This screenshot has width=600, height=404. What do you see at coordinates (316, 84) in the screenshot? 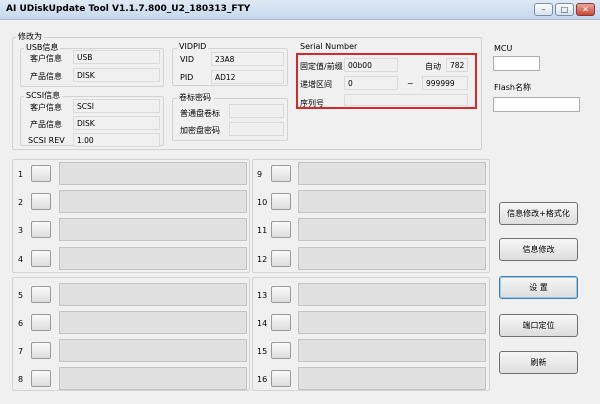
I see `serial-range-label: 递增区间` at bounding box center [316, 84].